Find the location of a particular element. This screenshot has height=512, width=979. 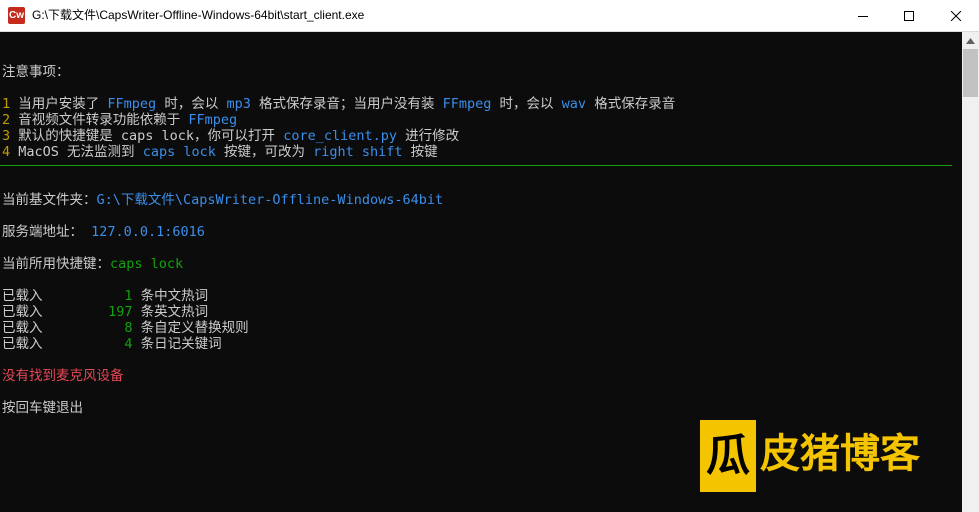

error-message: 没有找到麦克风设备 is located at coordinates (63, 376).